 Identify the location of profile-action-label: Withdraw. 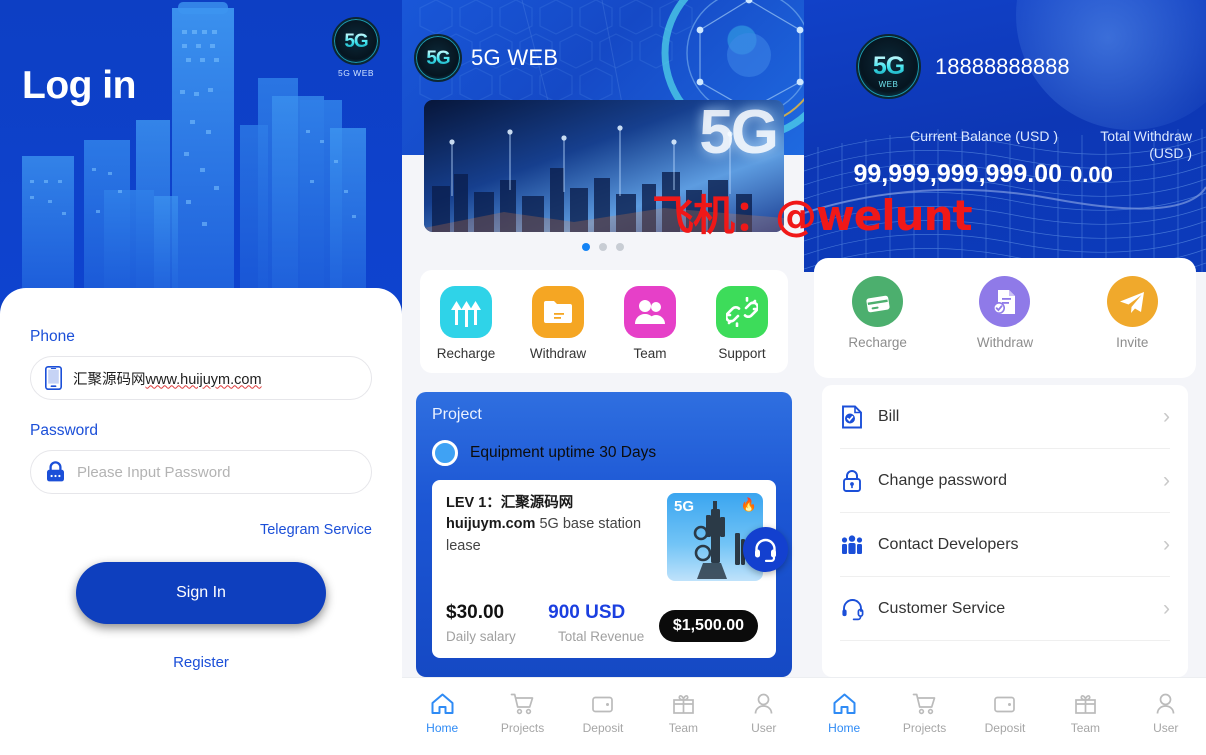
(1005, 342).